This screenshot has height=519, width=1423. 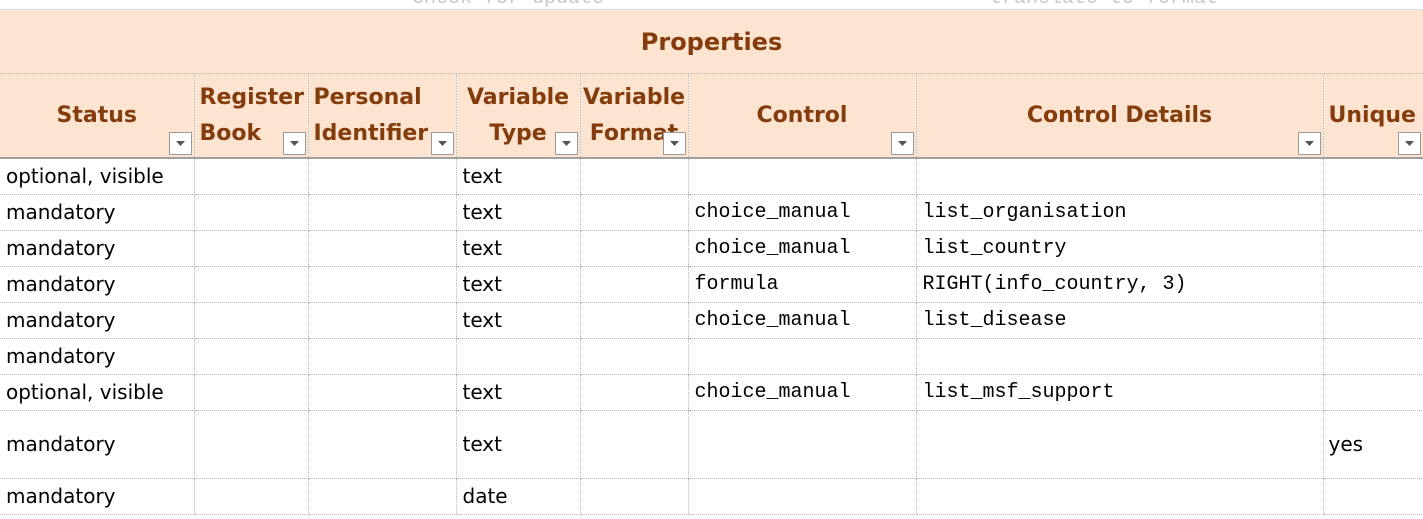 I want to click on properties-title: Properties, so click(x=711, y=41).